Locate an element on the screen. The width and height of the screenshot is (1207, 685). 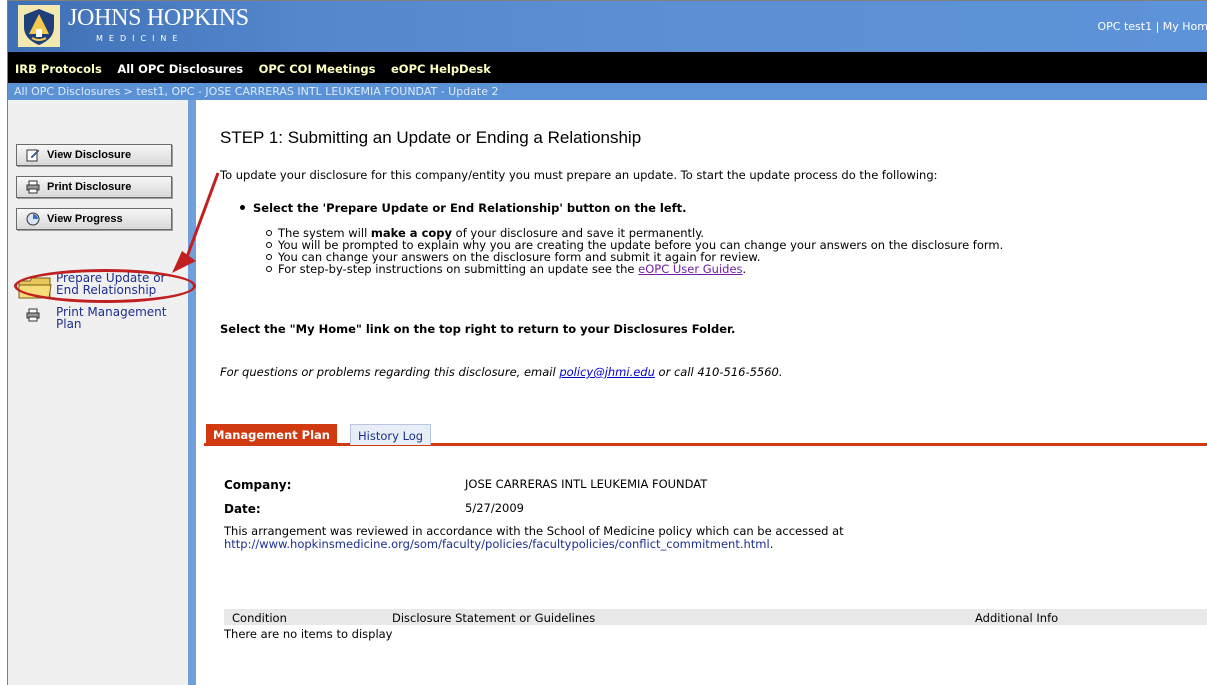
view-disclosure-label: View Disclosure is located at coordinates (89, 155).